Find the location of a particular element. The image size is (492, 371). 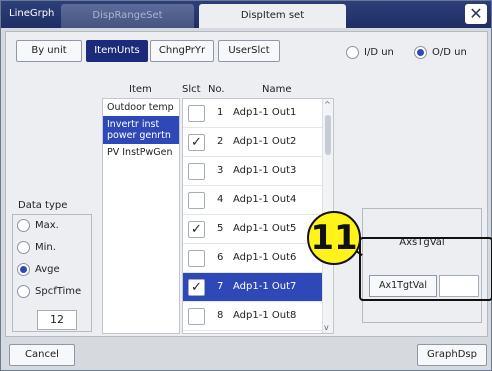

output-row: 6 Adp1-1 Out6 is located at coordinates (253, 258).